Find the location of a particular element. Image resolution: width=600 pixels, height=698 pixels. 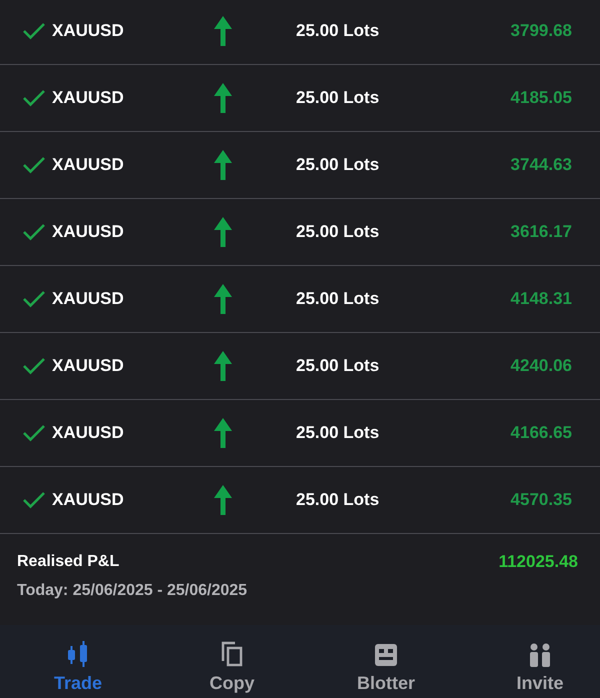

people-icon is located at coordinates (540, 655).